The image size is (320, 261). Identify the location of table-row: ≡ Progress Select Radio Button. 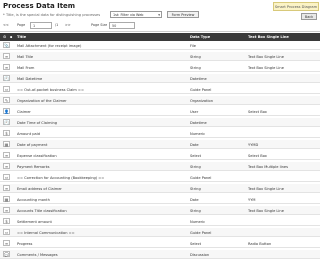
(160, 243).